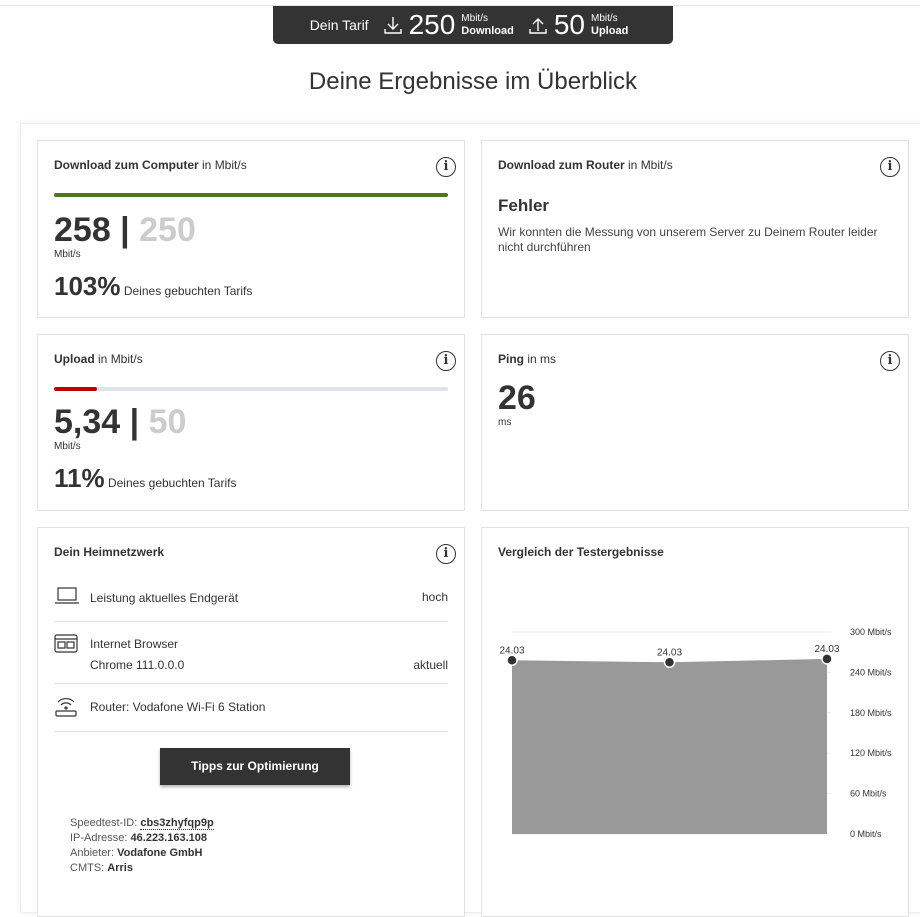 The width and height of the screenshot is (920, 917). I want to click on speedtest-id: cbs3zhyfqp9p, so click(177, 823).